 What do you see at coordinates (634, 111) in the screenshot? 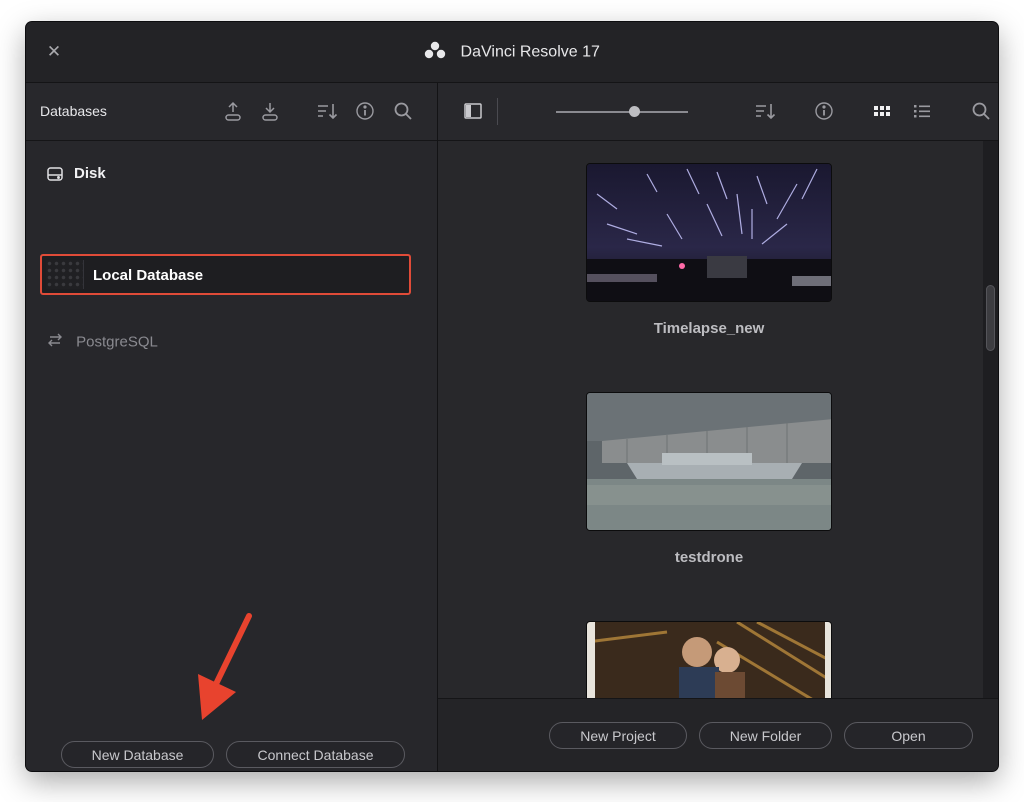
I see `thumbnail-zoom-slider` at bounding box center [634, 111].